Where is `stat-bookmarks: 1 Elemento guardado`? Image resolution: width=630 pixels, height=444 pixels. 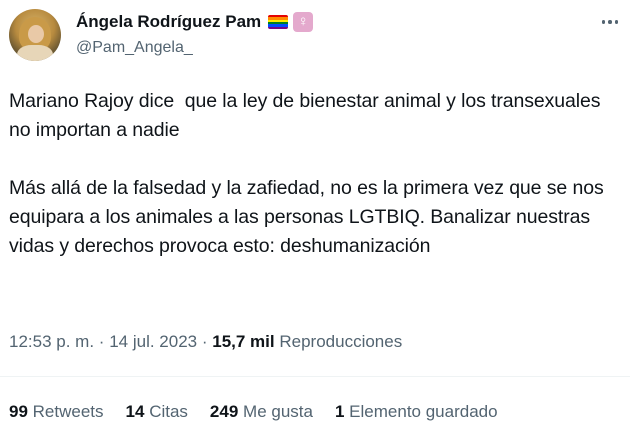
stat-bookmarks: 1 Elemento guardado is located at coordinates (416, 412).